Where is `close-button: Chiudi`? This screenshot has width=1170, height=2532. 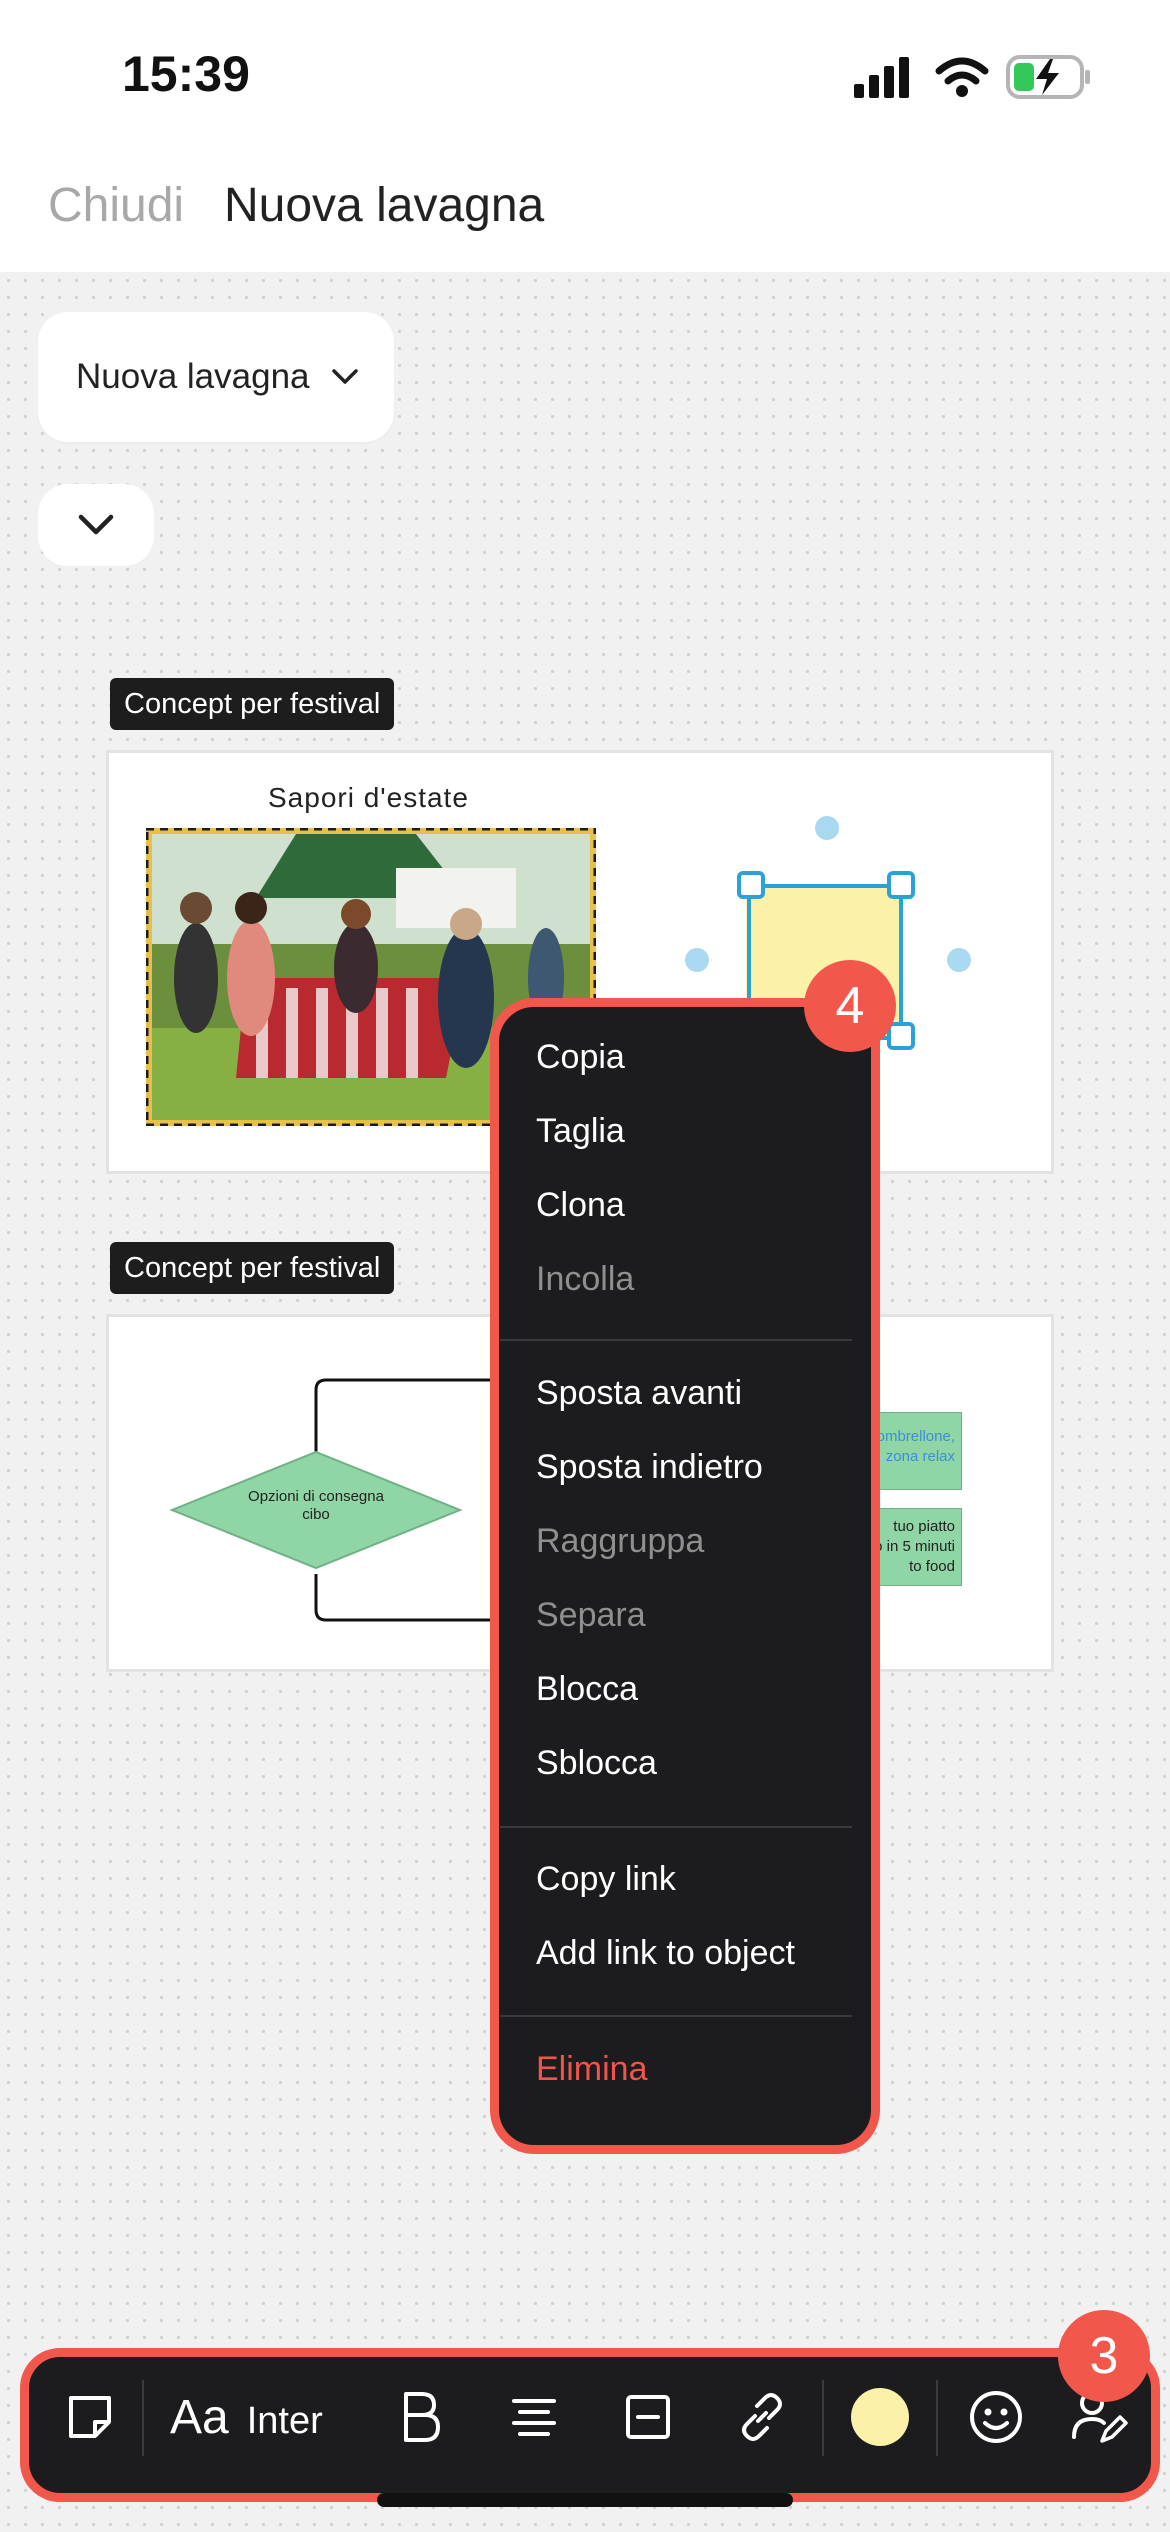 close-button: Chiudi is located at coordinates (116, 205).